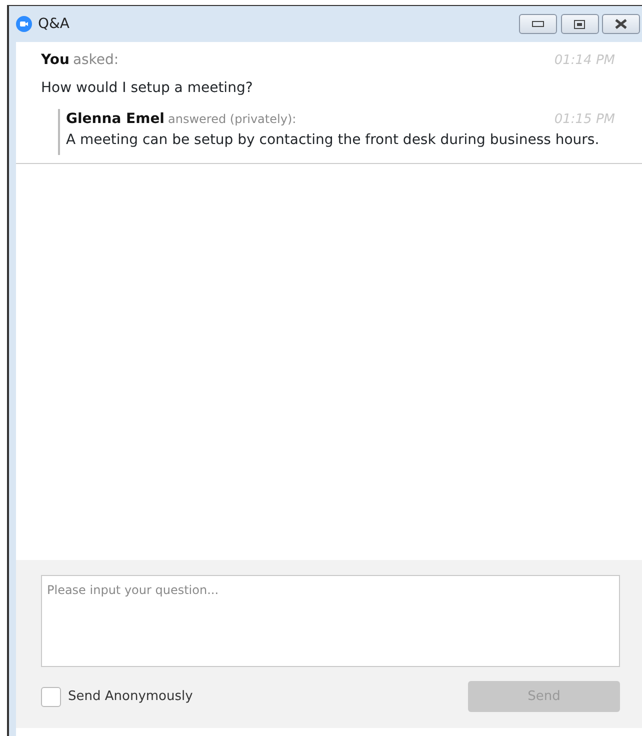  I want to click on author-name: You, so click(55, 60).